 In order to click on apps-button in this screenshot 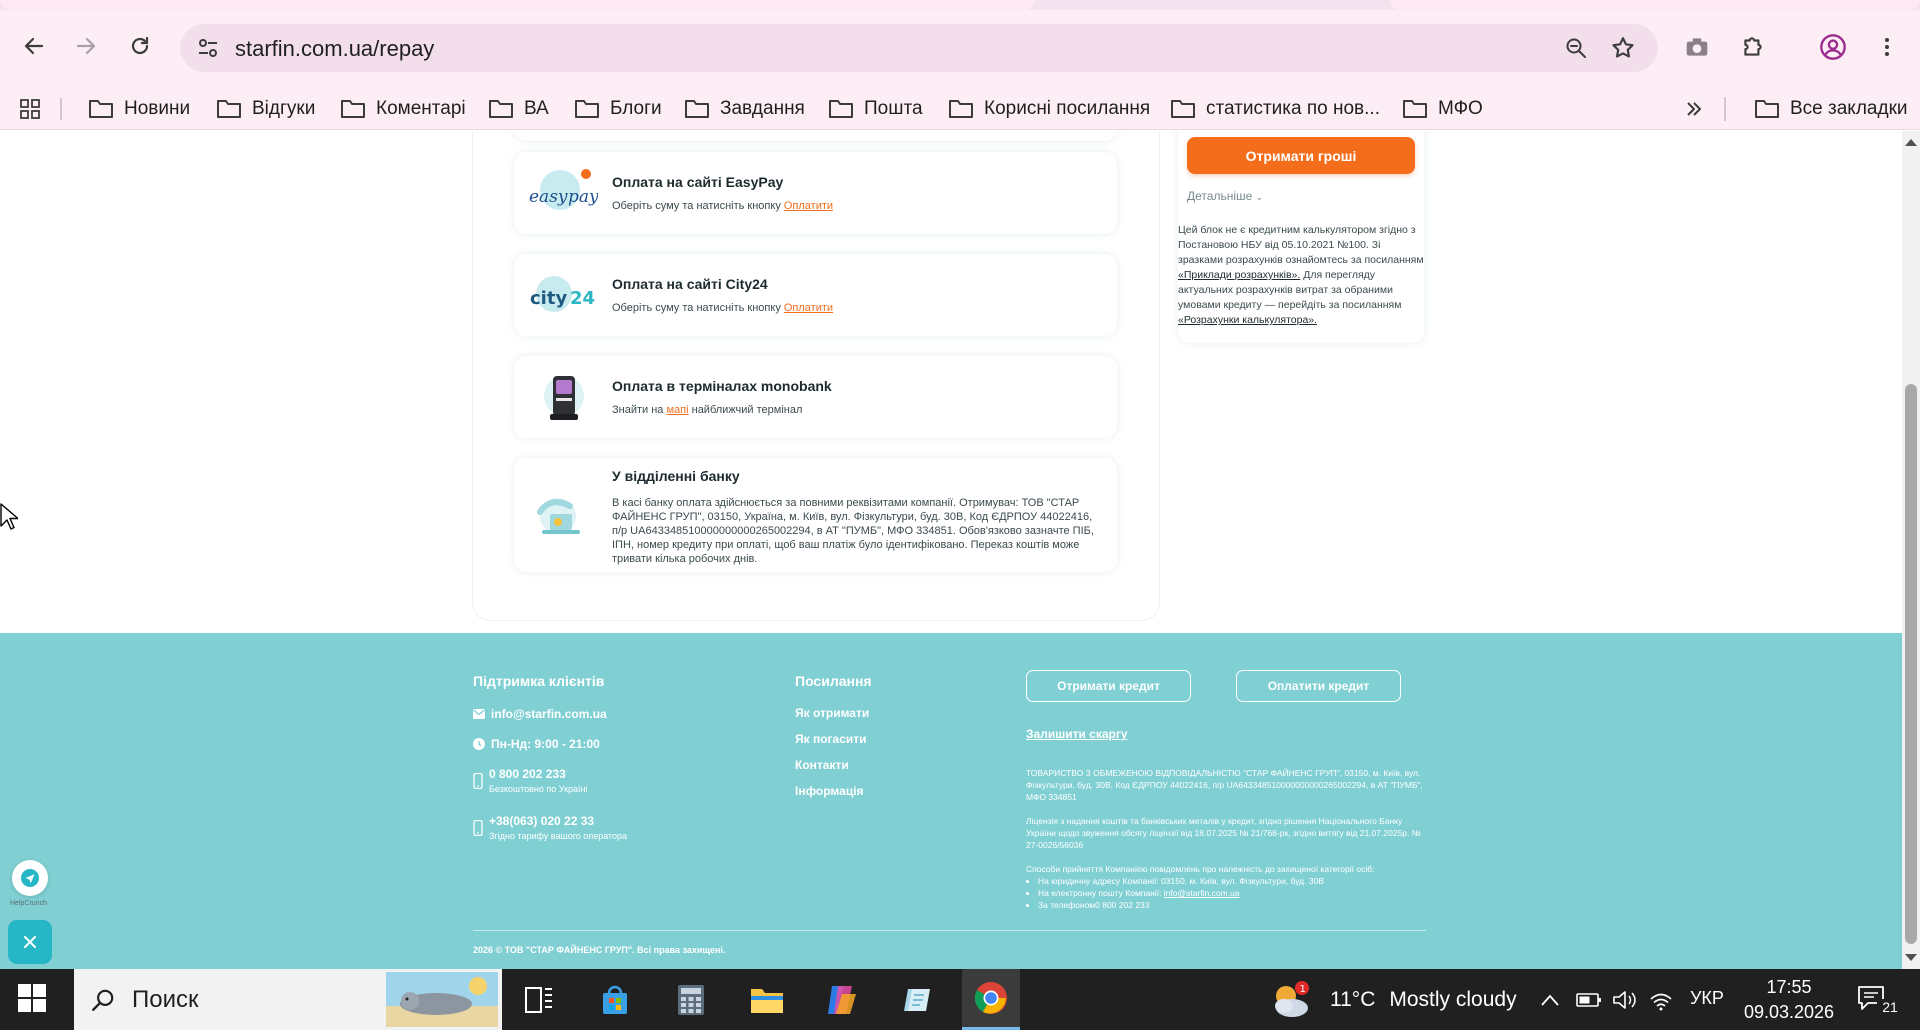, I will do `click(30, 109)`.